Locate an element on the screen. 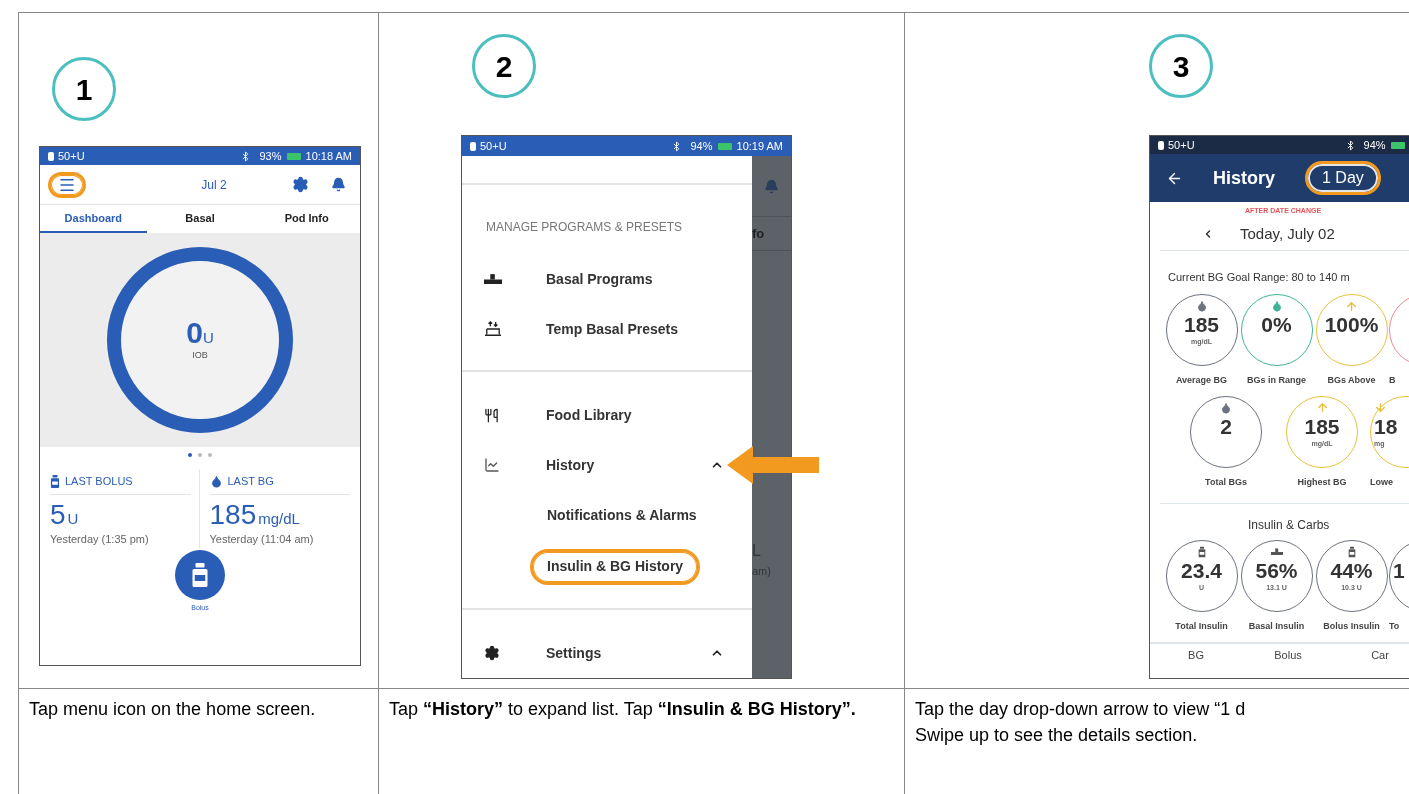 This screenshot has height=794, width=1409. stat-value: 18 is located at coordinates (1386, 426).